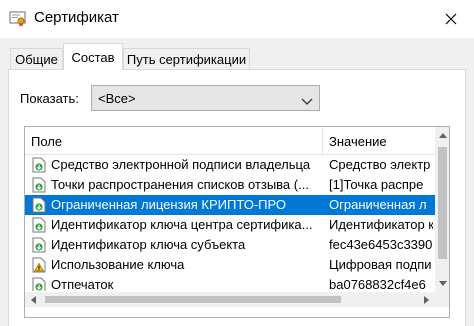 The width and height of the screenshot is (474, 326). I want to click on show-filter-value: <Все>, so click(117, 98).